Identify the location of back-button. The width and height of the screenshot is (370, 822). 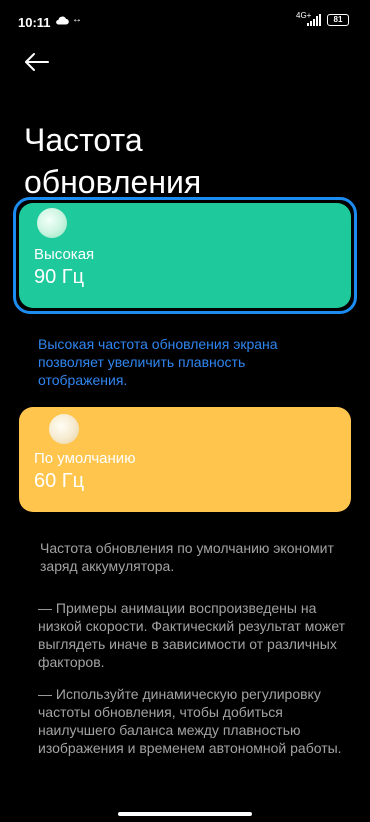
(37, 62).